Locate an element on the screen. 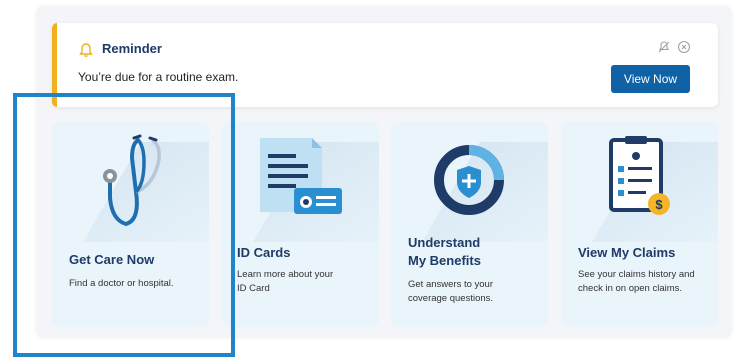 The height and width of the screenshot is (364, 739). card-title: View My Claims is located at coordinates (627, 252).